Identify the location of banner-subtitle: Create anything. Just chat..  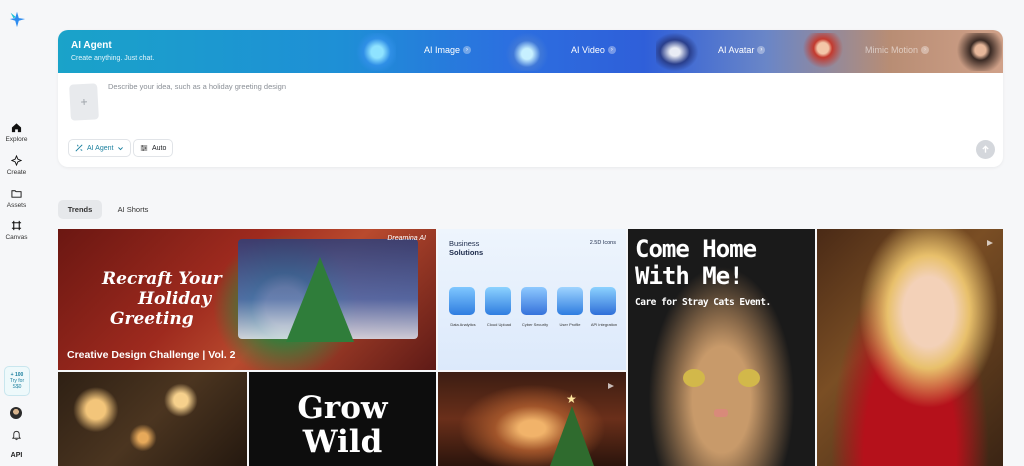
(113, 58).